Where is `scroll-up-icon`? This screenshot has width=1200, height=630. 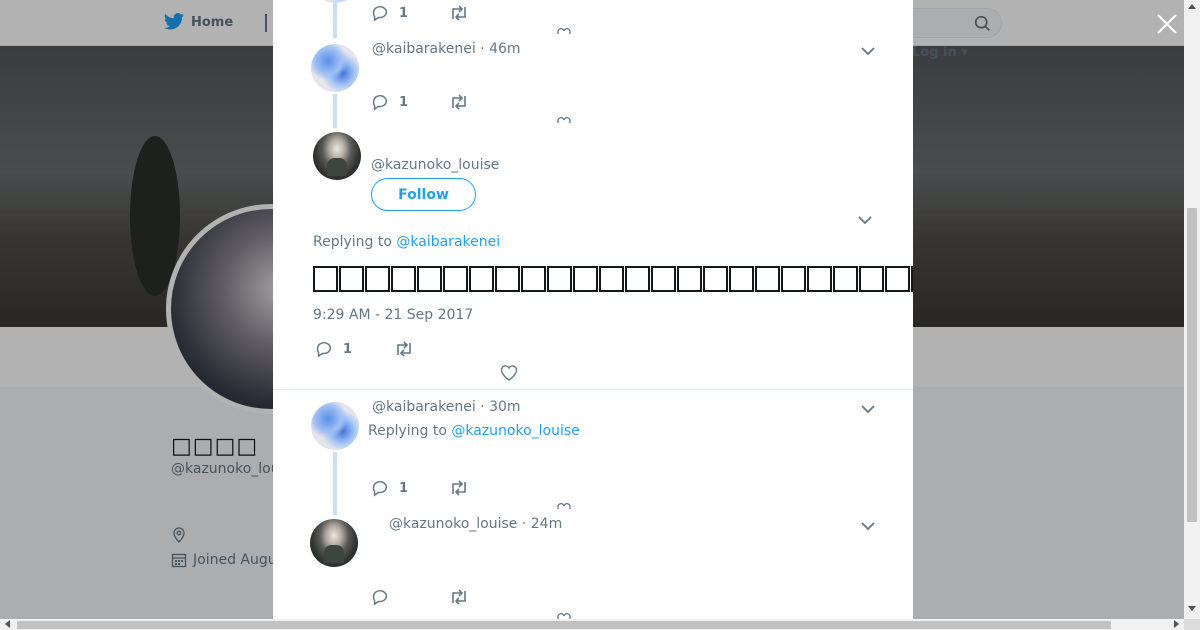
scroll-up-icon is located at coordinates (1192, 6).